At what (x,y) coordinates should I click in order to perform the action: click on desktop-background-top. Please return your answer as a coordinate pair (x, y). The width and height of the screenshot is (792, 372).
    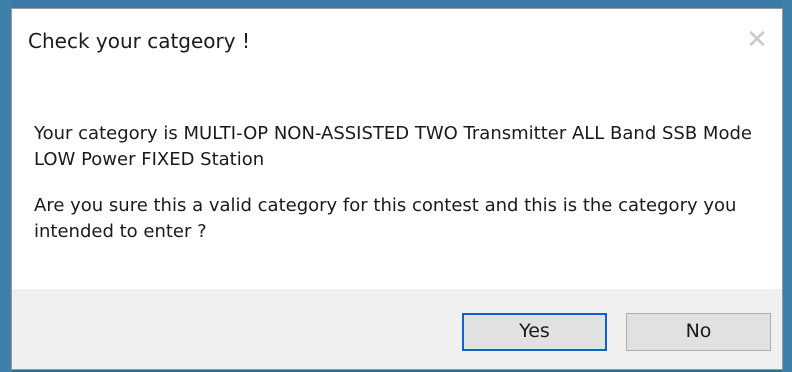
    Looking at the image, I should click on (396, 4).